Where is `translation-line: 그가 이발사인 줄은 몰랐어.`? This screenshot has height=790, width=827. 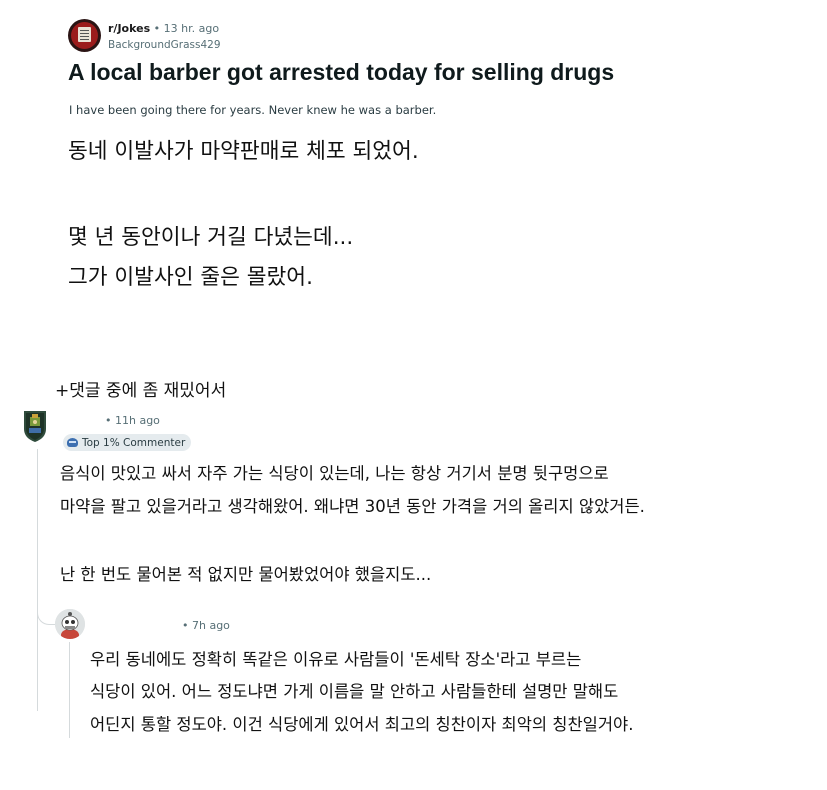
translation-line: 그가 이발사인 줄은 몰랐어. is located at coordinates (190, 277).